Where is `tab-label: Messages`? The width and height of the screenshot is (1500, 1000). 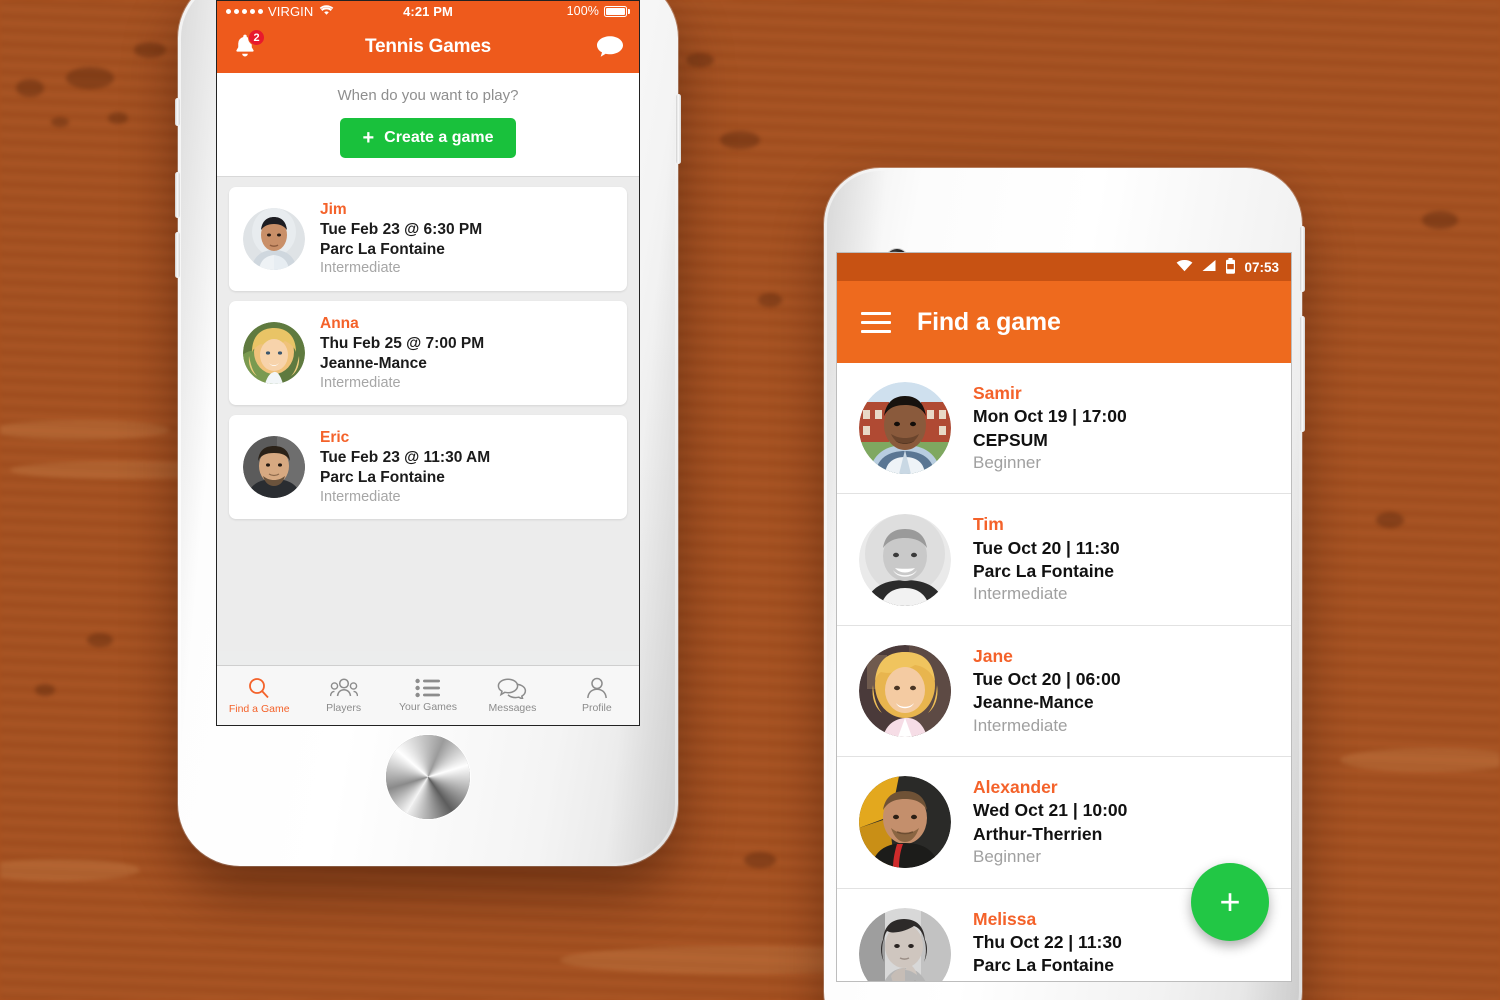 tab-label: Messages is located at coordinates (512, 708).